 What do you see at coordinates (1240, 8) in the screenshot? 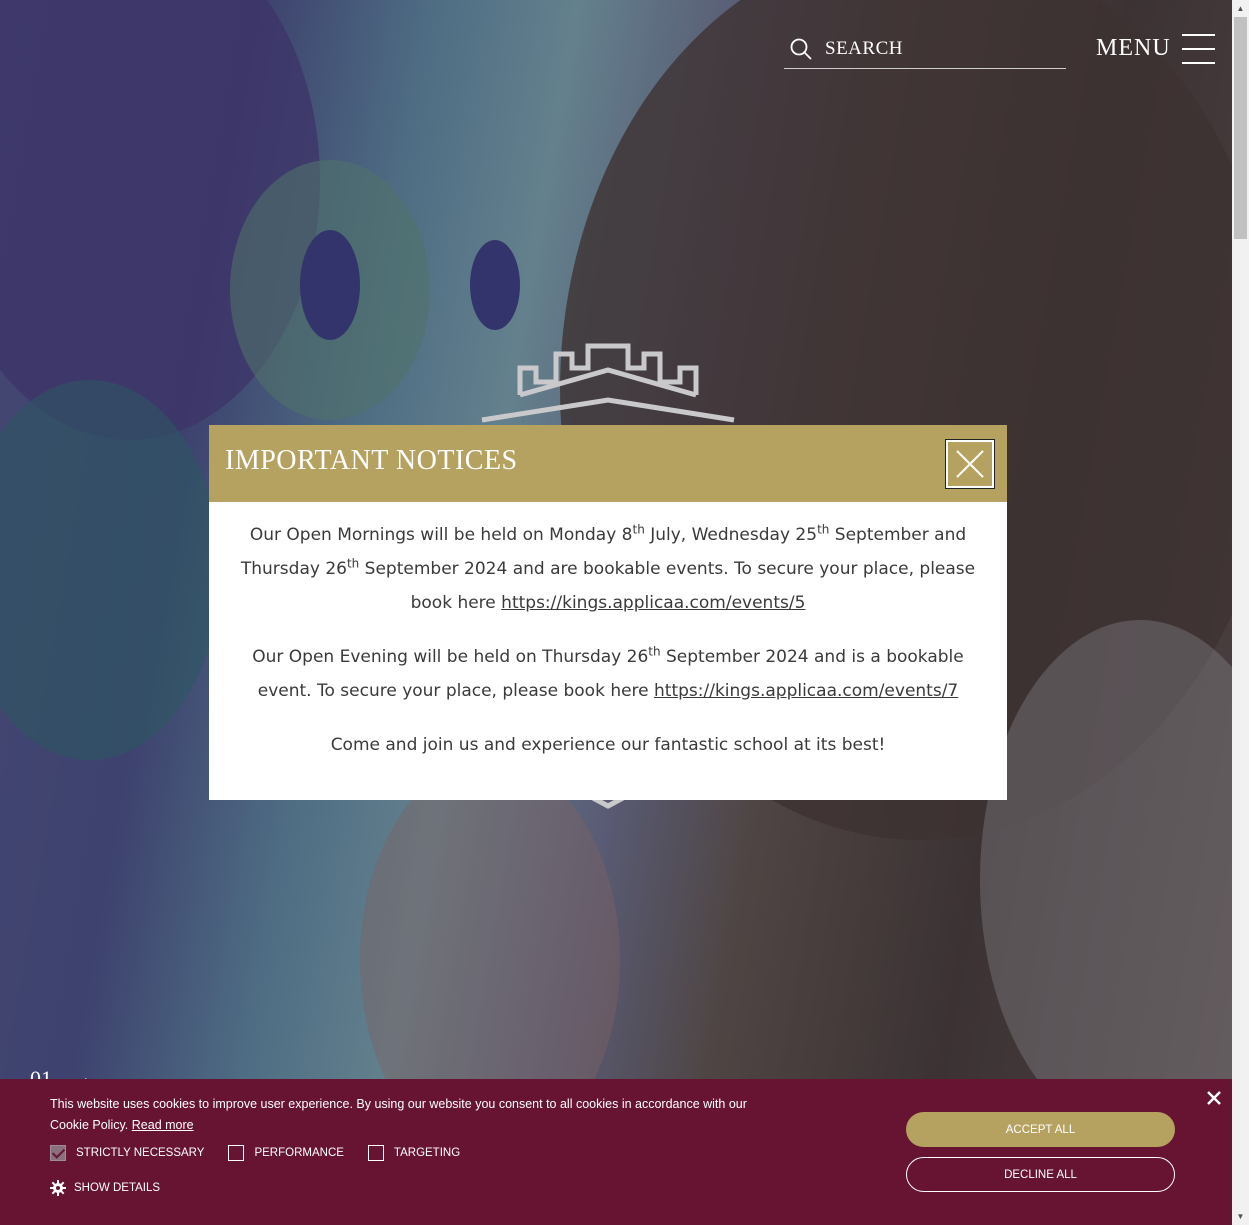
I see `scroll-up-icon: ▲` at bounding box center [1240, 8].